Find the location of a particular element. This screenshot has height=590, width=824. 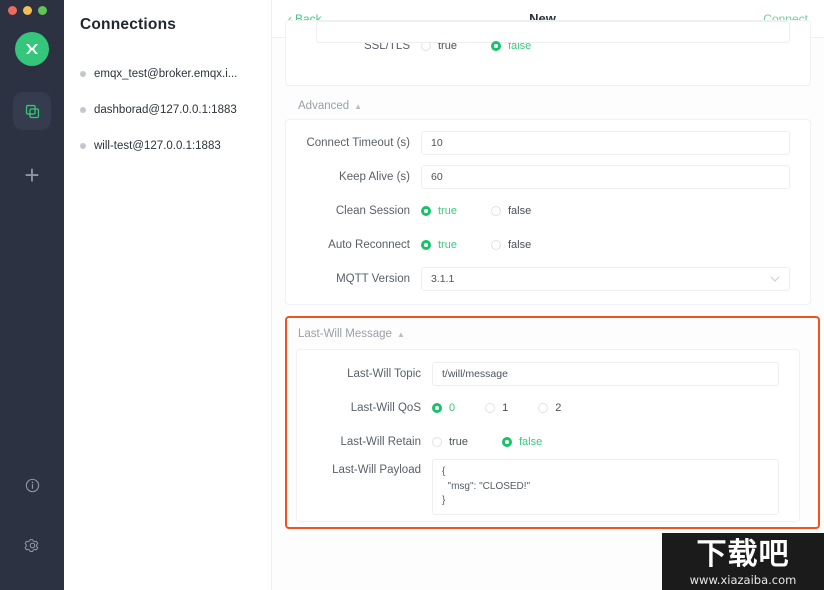

clean-session-row: Clean Session true false is located at coordinates (548, 211).